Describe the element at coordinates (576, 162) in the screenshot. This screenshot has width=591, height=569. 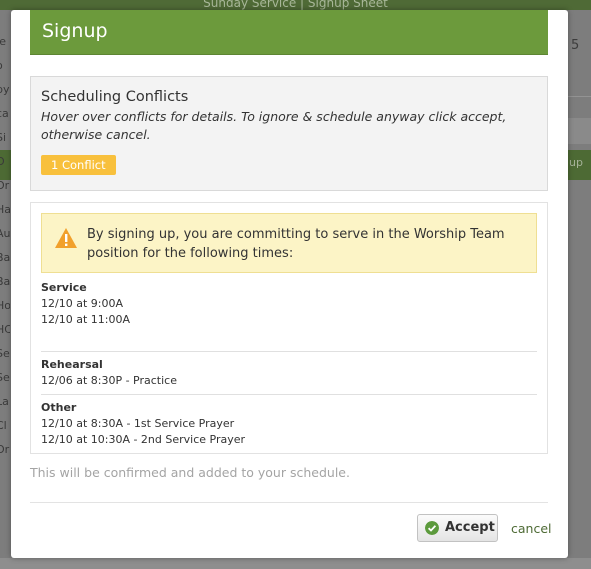
I see `background-text-fragment: up` at that location.